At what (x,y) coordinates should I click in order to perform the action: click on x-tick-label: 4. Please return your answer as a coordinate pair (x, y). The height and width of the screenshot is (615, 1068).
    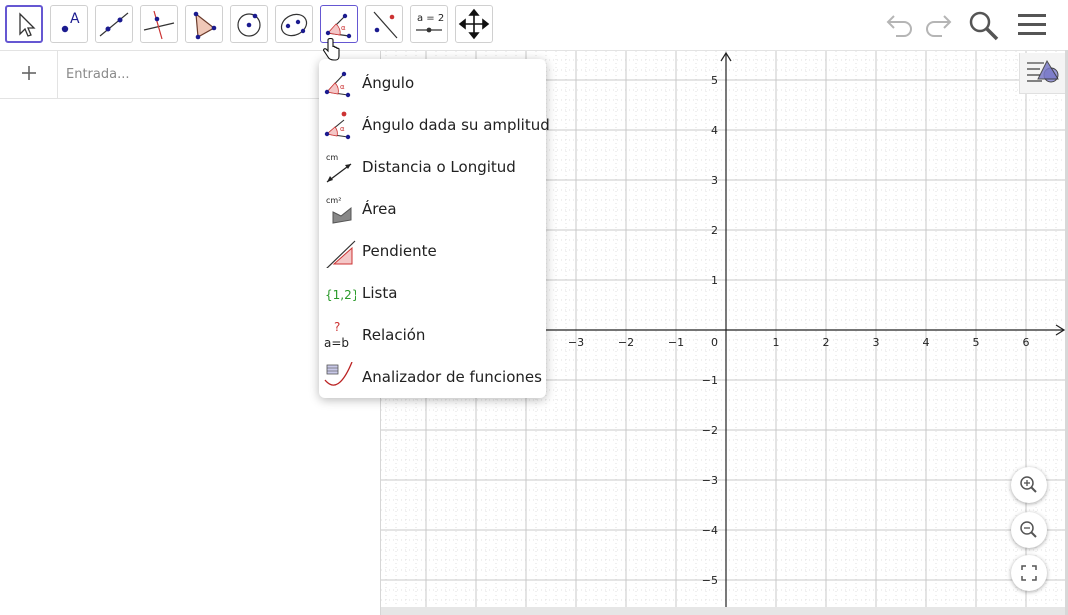
    Looking at the image, I should click on (926, 342).